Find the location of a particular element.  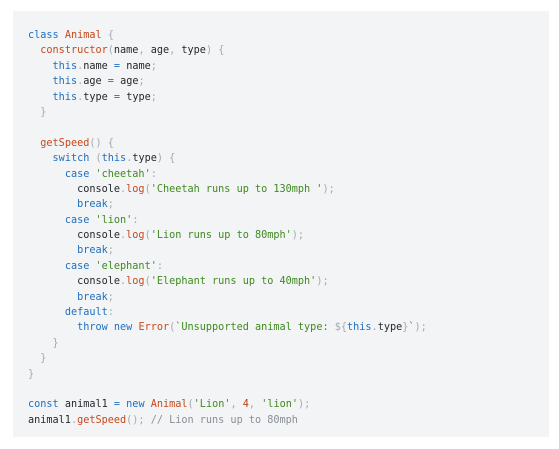

code-string: `Unsupported animal type: is located at coordinates (255, 328).